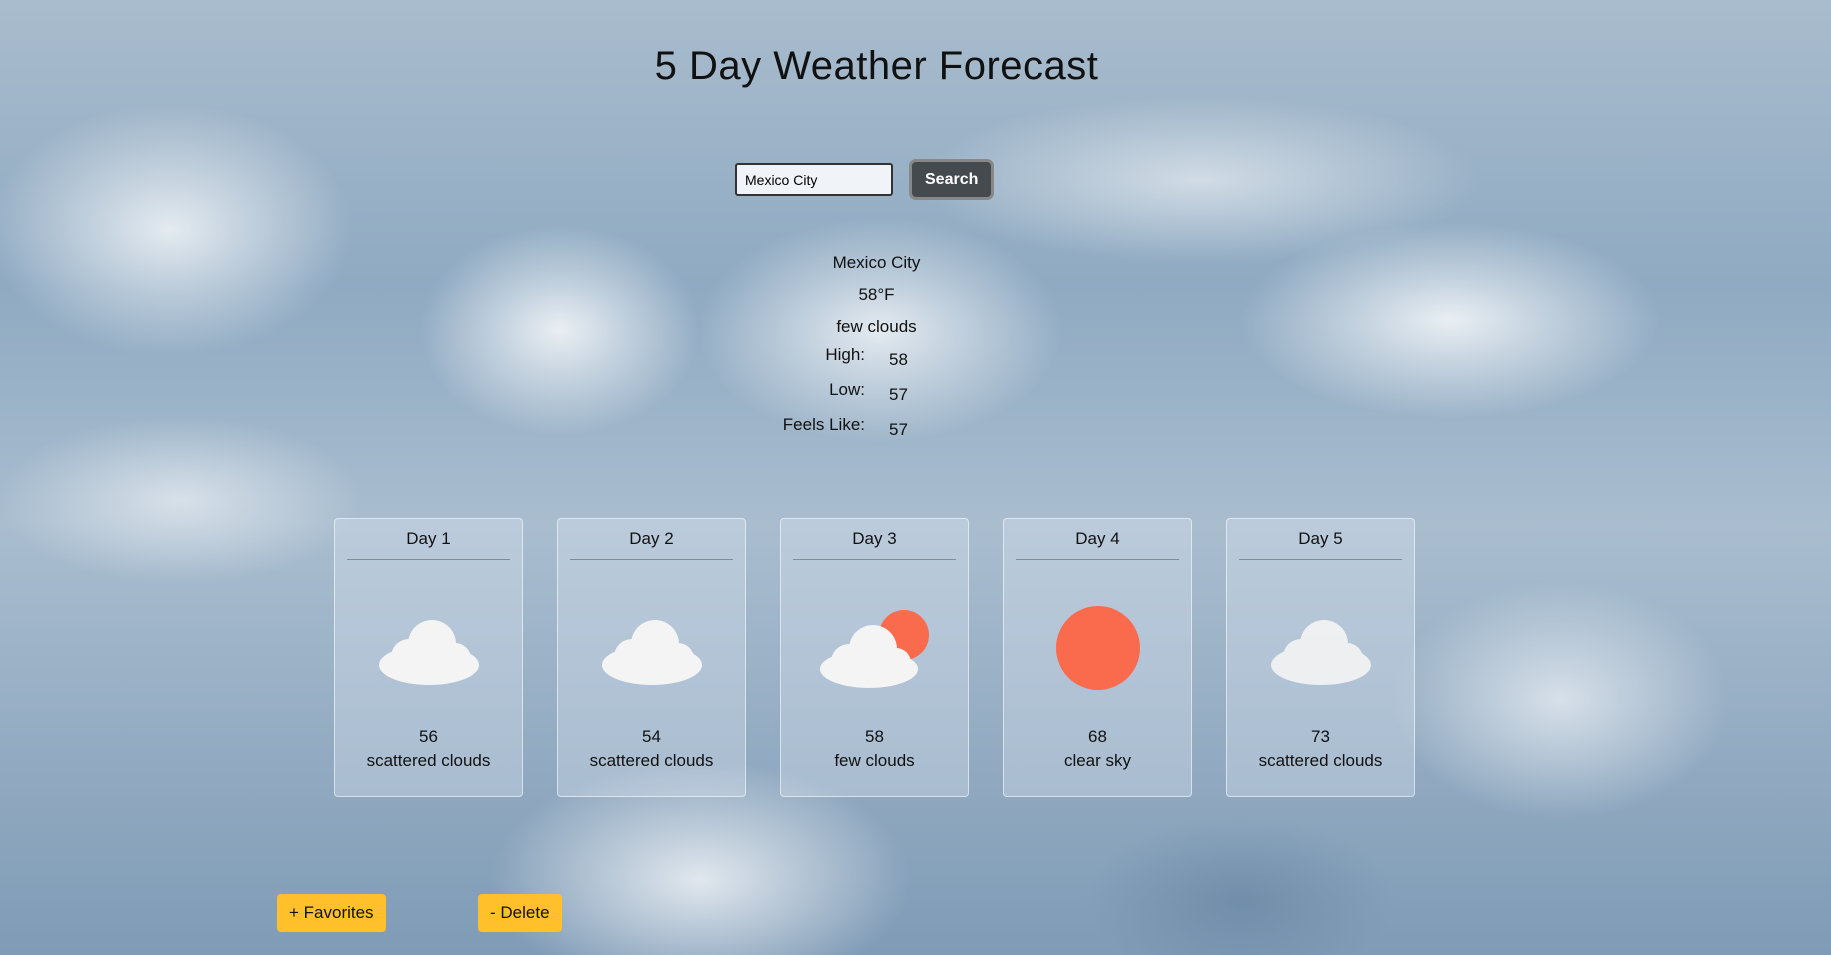  I want to click on stat-low: Low: 57, so click(854, 397).